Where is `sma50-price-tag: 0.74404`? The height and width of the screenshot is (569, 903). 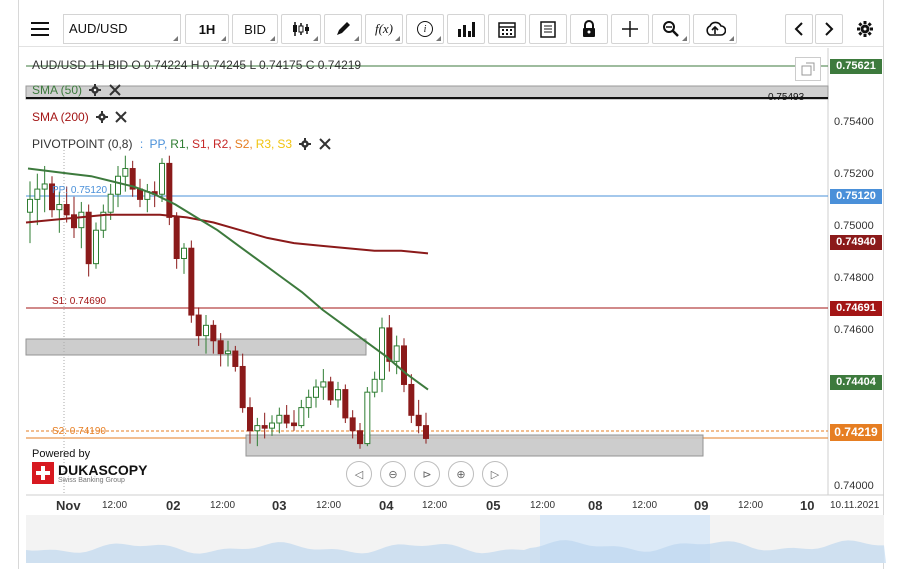
sma50-price-tag: 0.74404 is located at coordinates (856, 382).